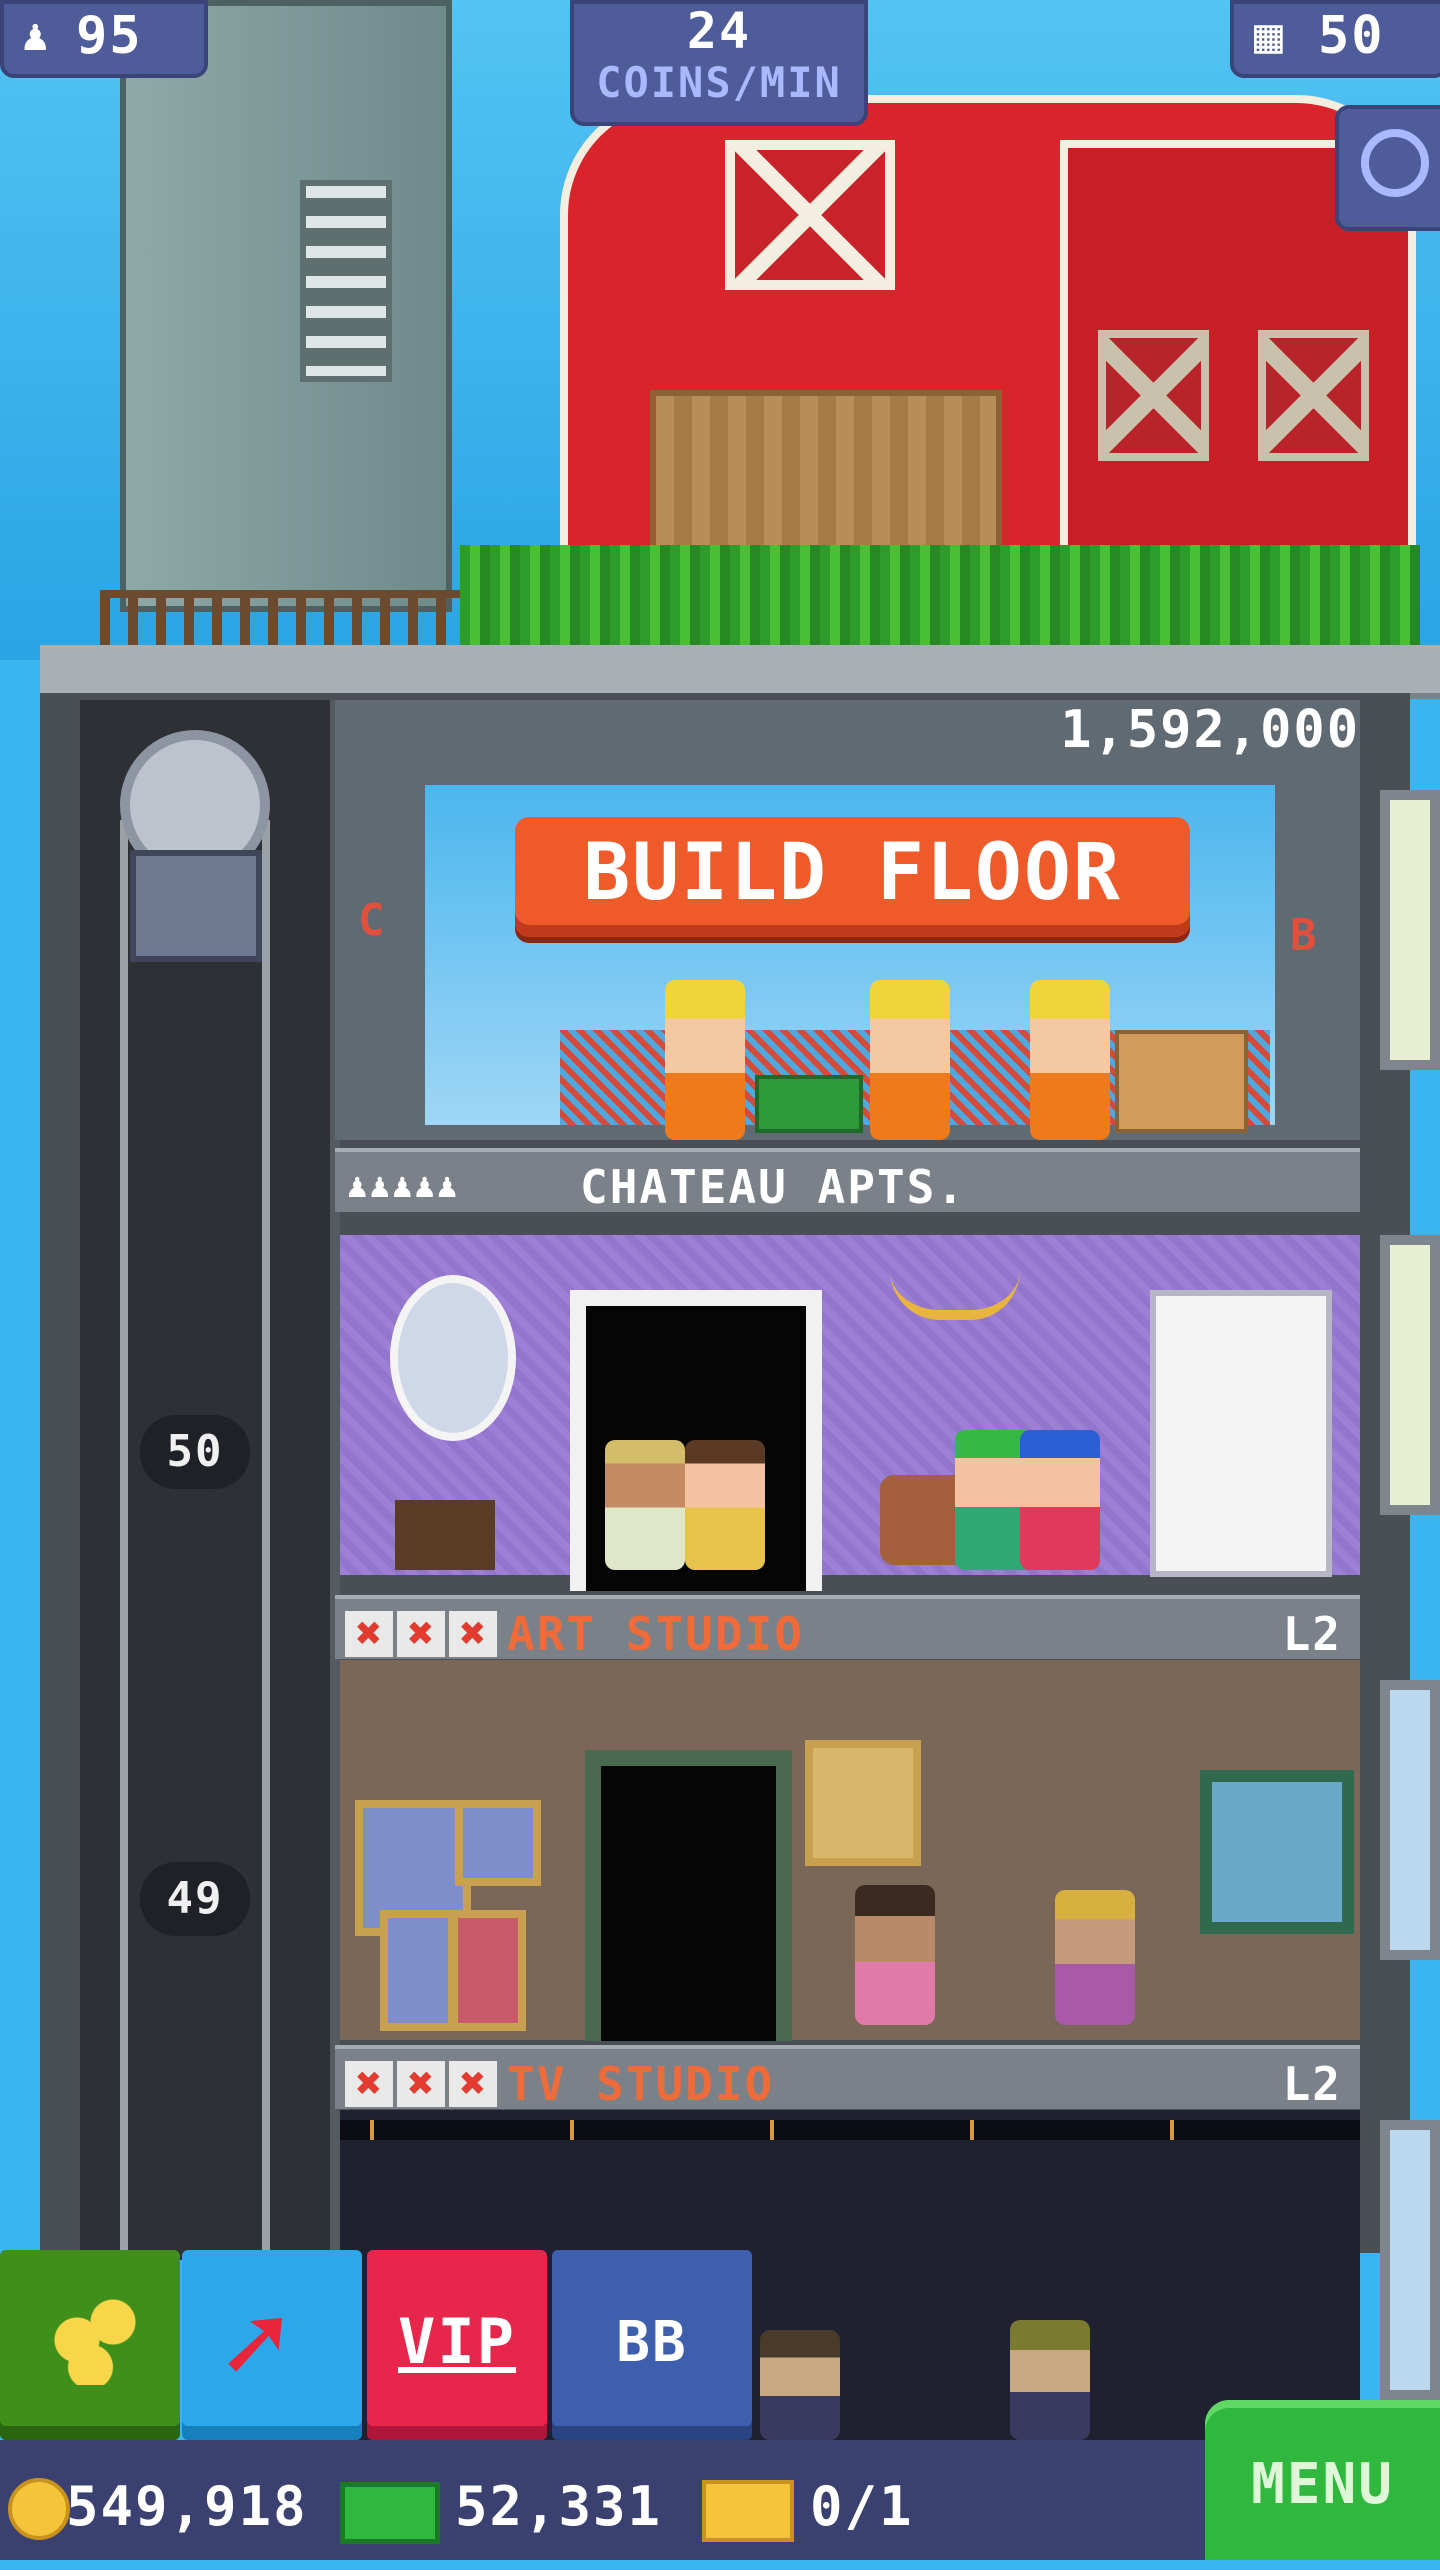  I want to click on lift-button: ➚, so click(272, 2345).